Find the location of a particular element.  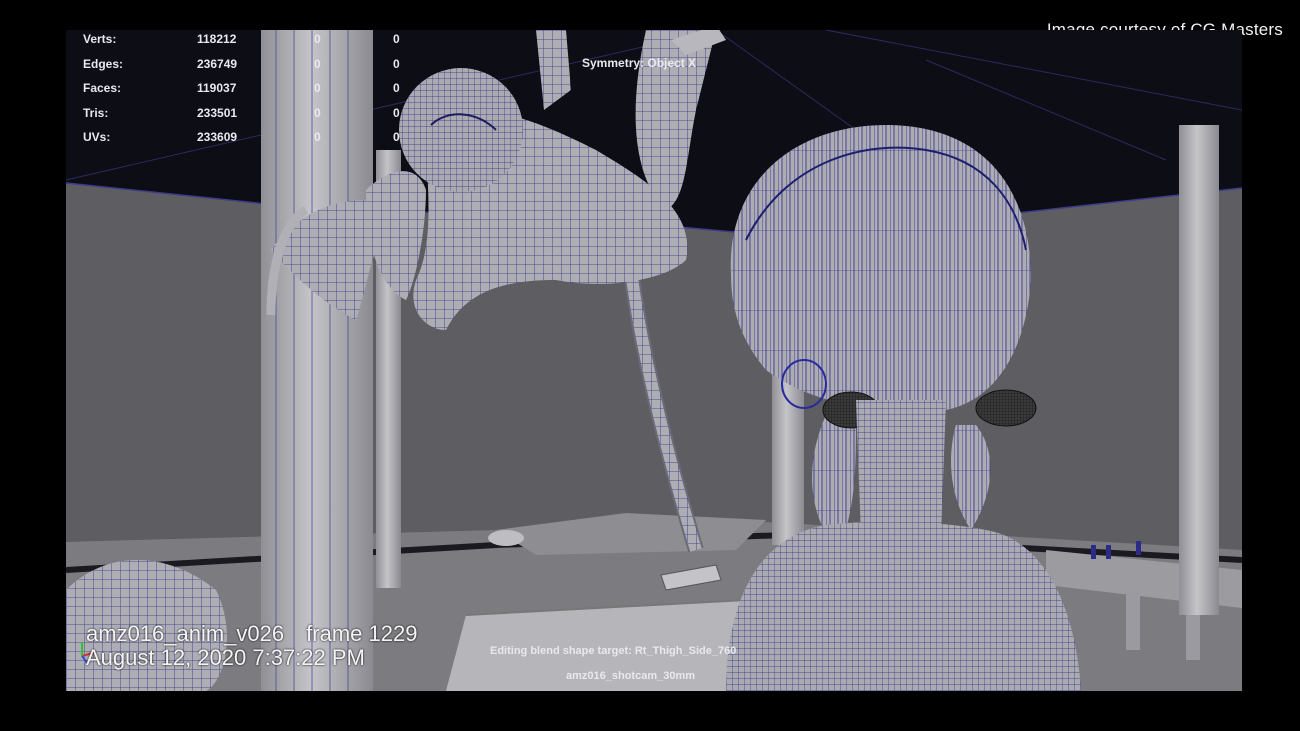

stat-label: Edges: is located at coordinates (103, 63).